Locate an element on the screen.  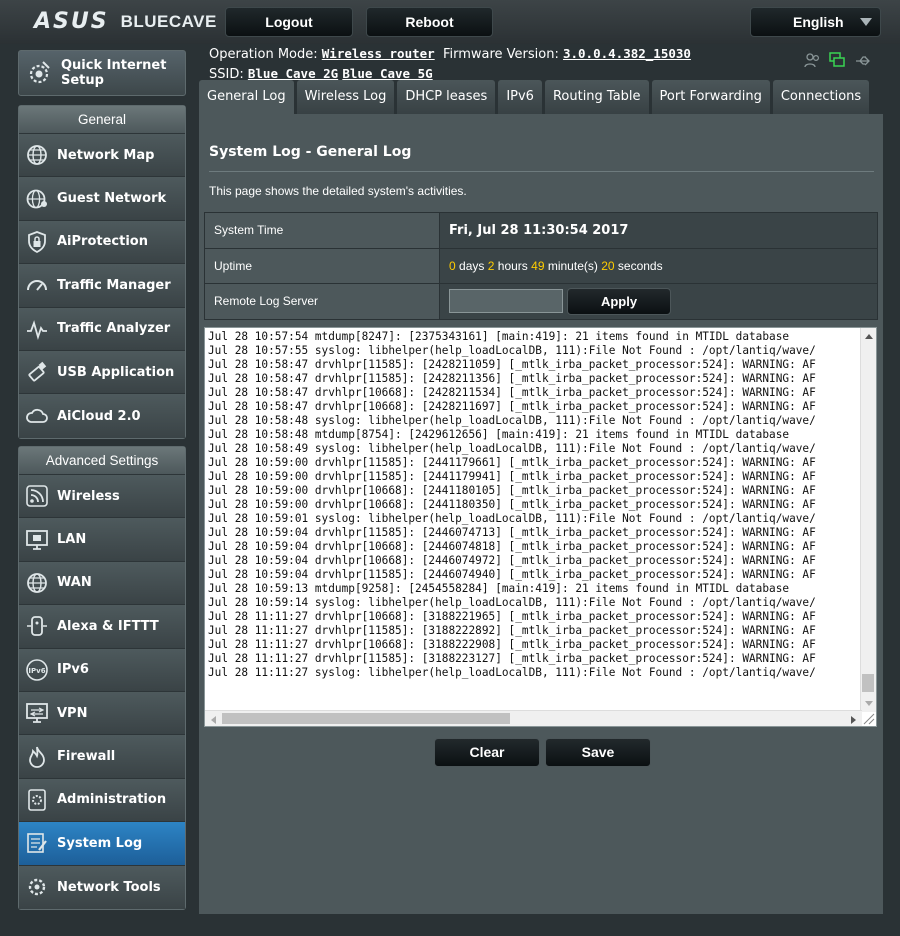
flame-icon is located at coordinates (37, 757).